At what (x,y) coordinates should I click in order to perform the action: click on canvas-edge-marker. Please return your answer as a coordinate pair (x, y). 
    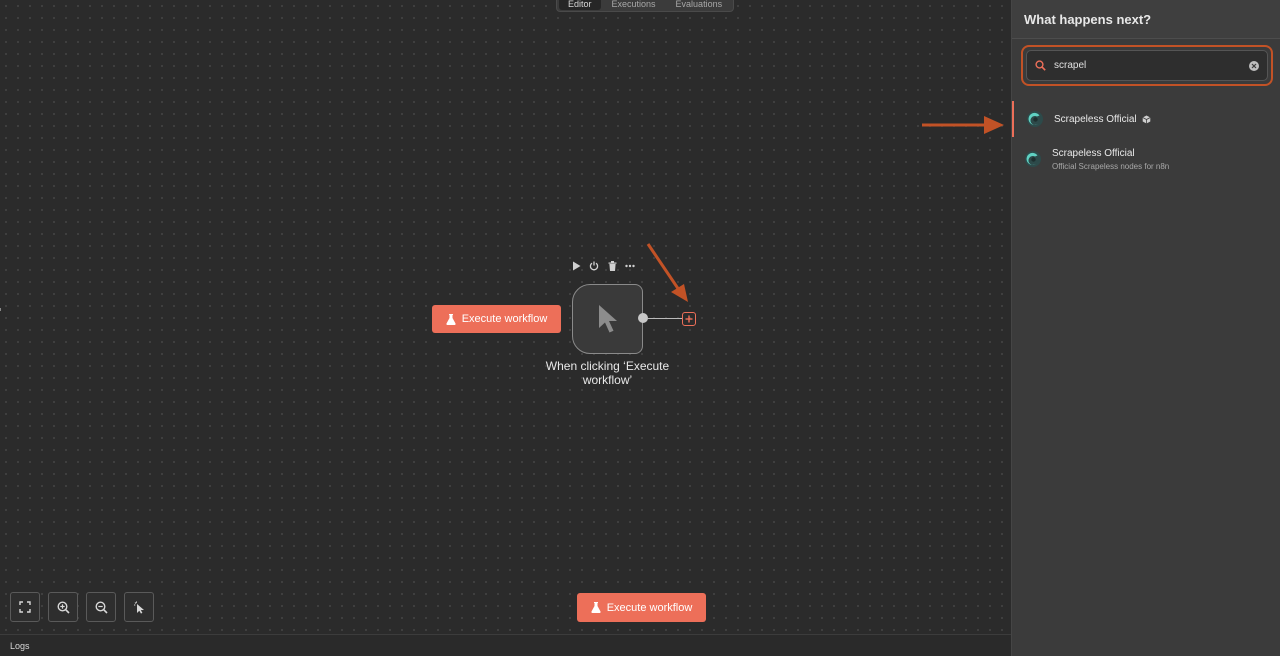
    Looking at the image, I should click on (1, 309).